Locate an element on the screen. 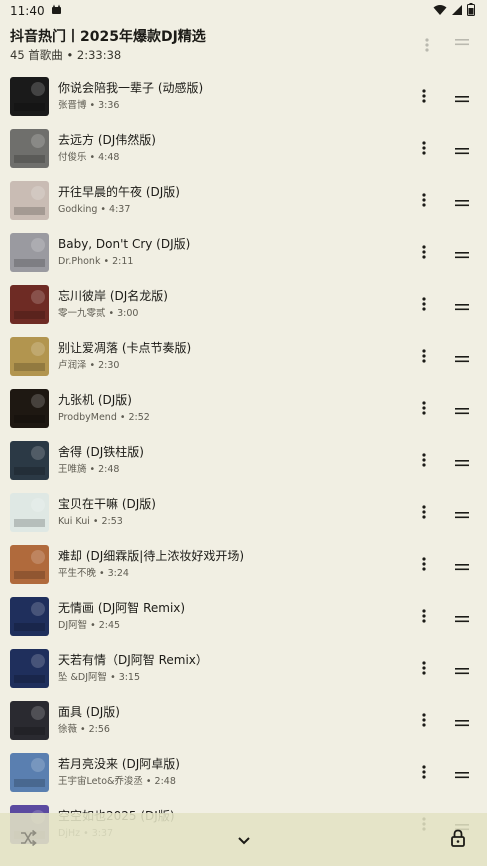  song-title: 无情画 (DJ阿智 Remix) is located at coordinates (122, 608).